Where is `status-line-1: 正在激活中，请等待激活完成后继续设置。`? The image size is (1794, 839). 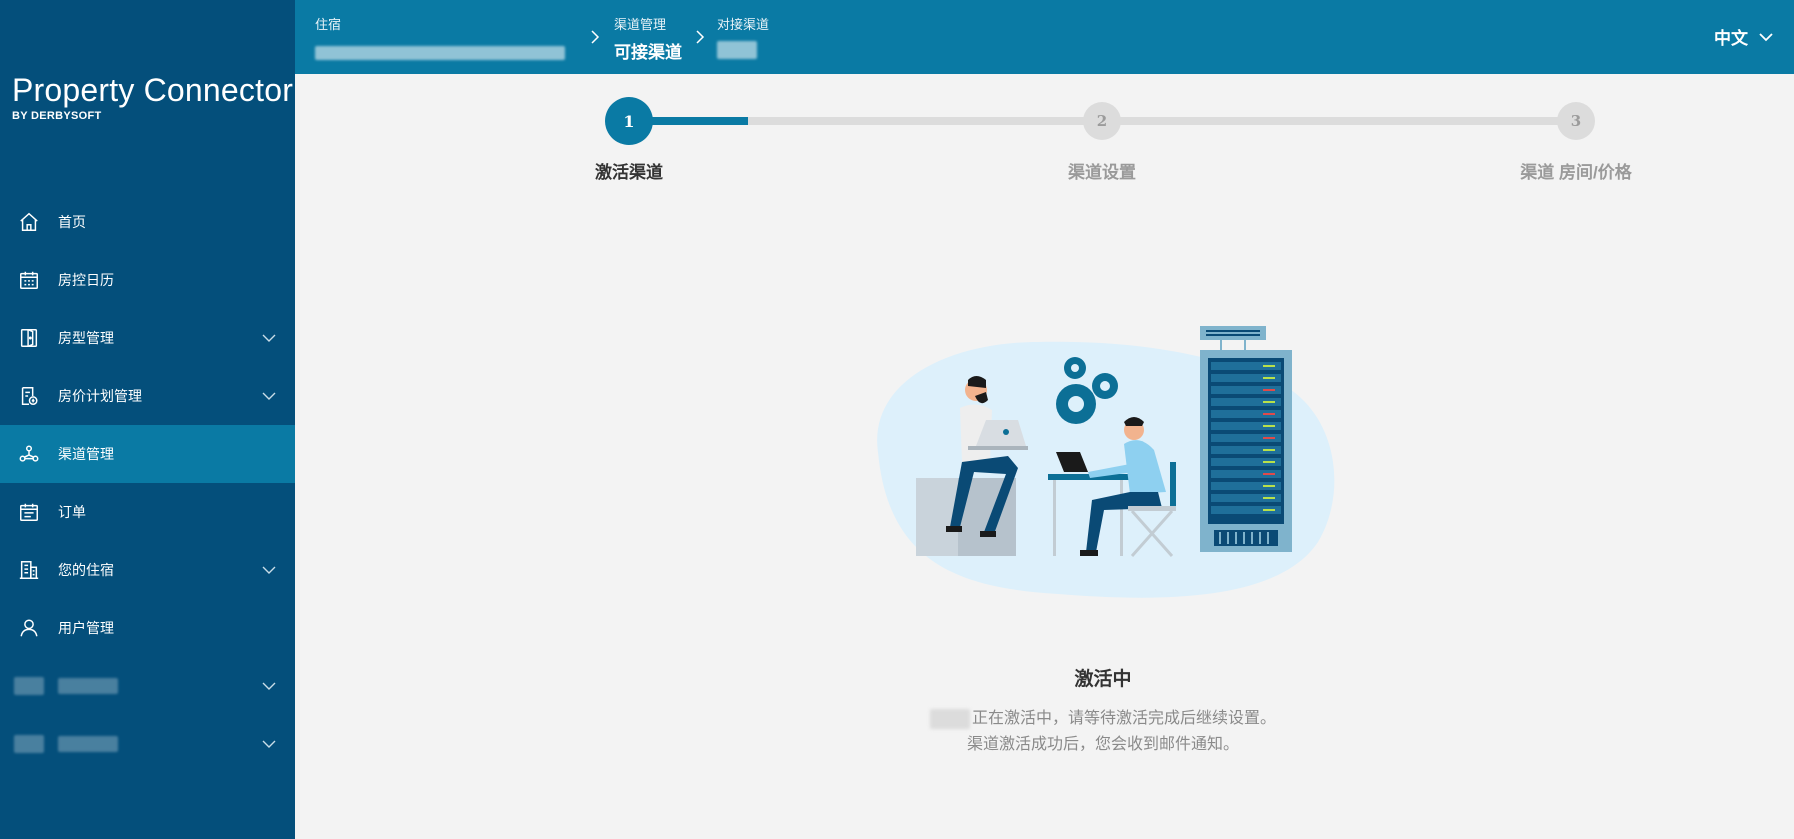
status-line-1: 正在激活中，请等待激活完成后继续设置。 is located at coordinates (1123, 718).